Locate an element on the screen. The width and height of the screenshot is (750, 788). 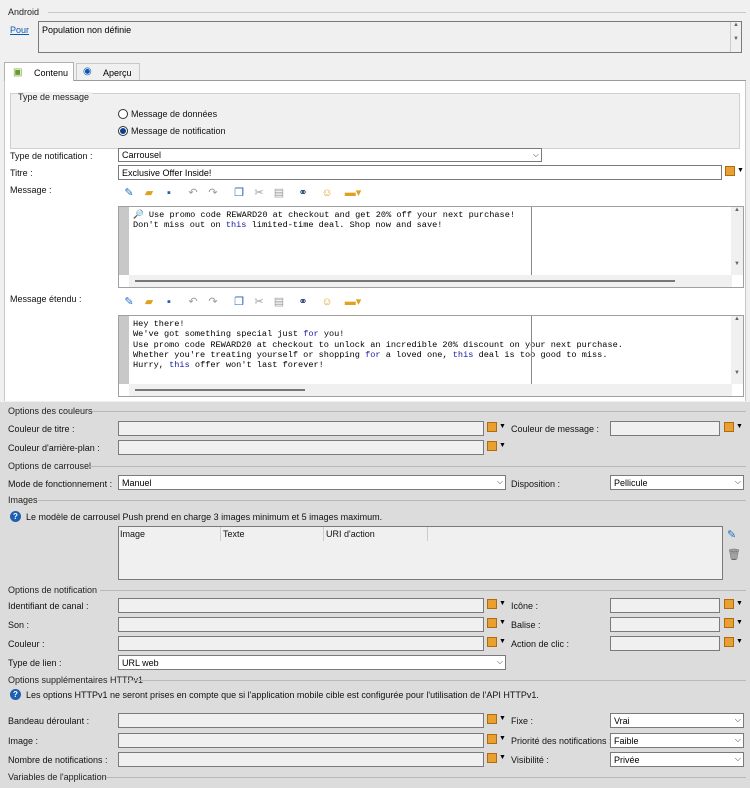
tab-preview: ◉ Aperçu is located at coordinates (108, 71).